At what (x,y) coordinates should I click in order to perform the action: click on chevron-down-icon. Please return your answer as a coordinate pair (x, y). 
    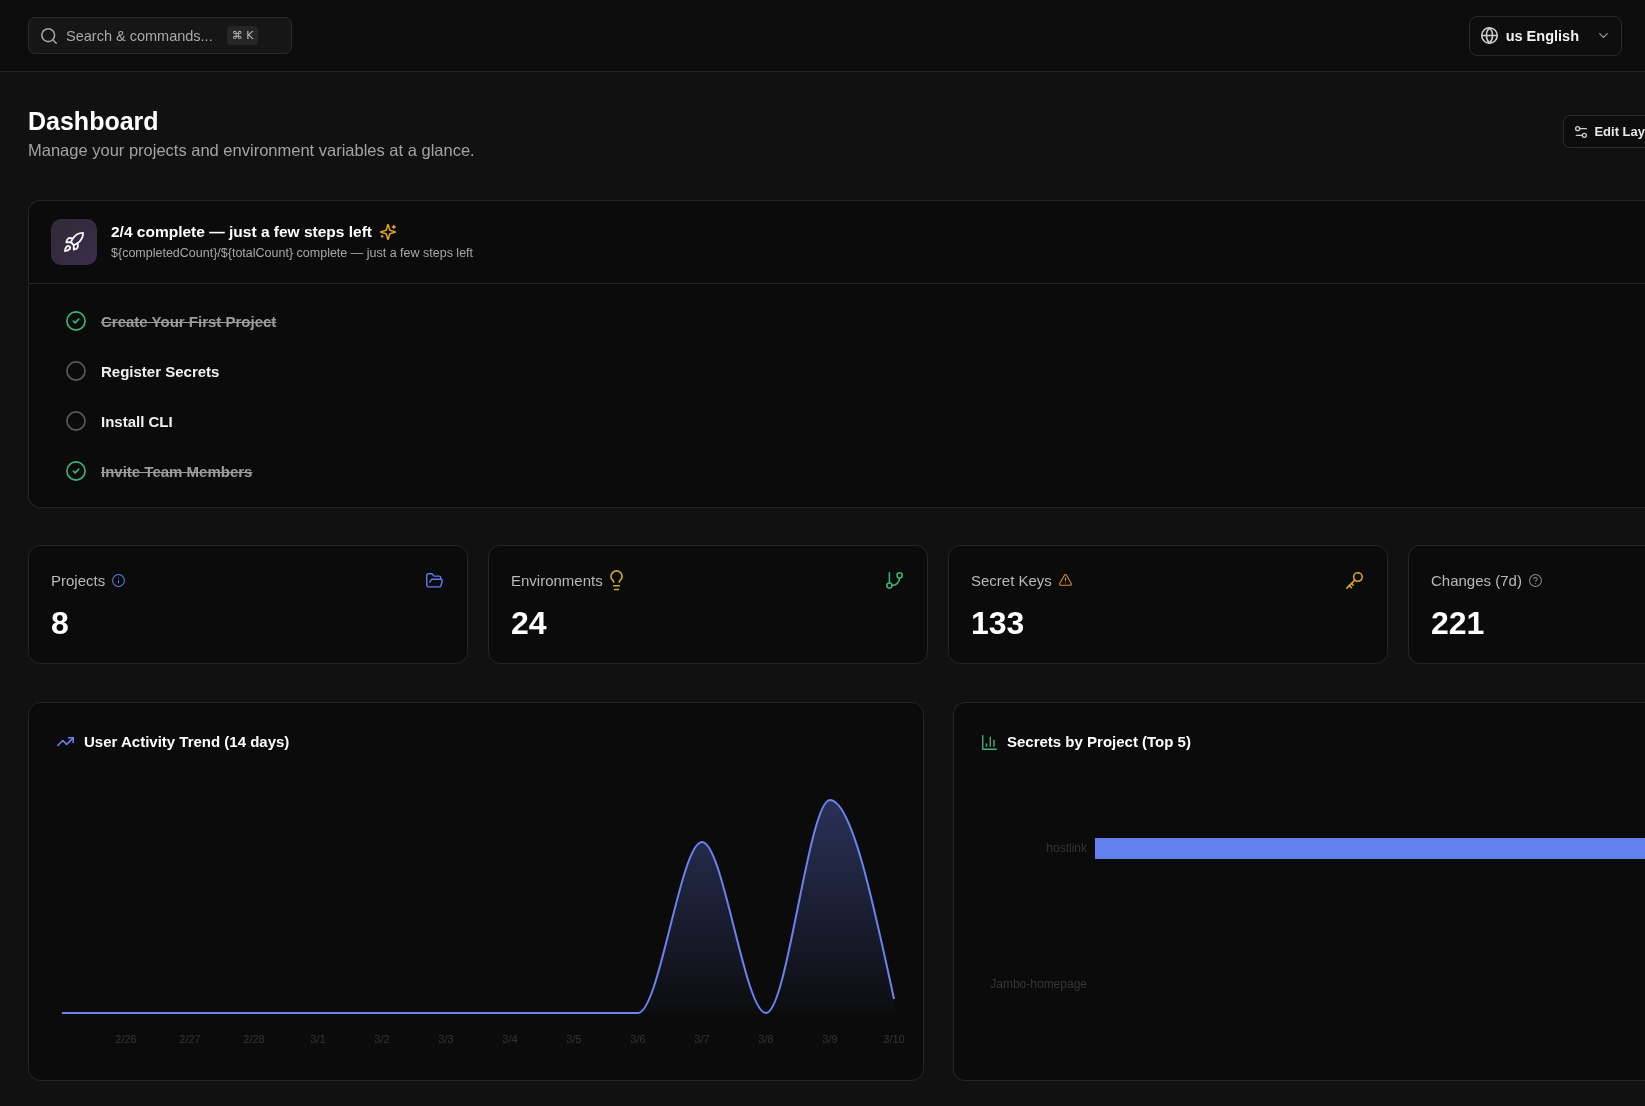
    Looking at the image, I should click on (1603, 35).